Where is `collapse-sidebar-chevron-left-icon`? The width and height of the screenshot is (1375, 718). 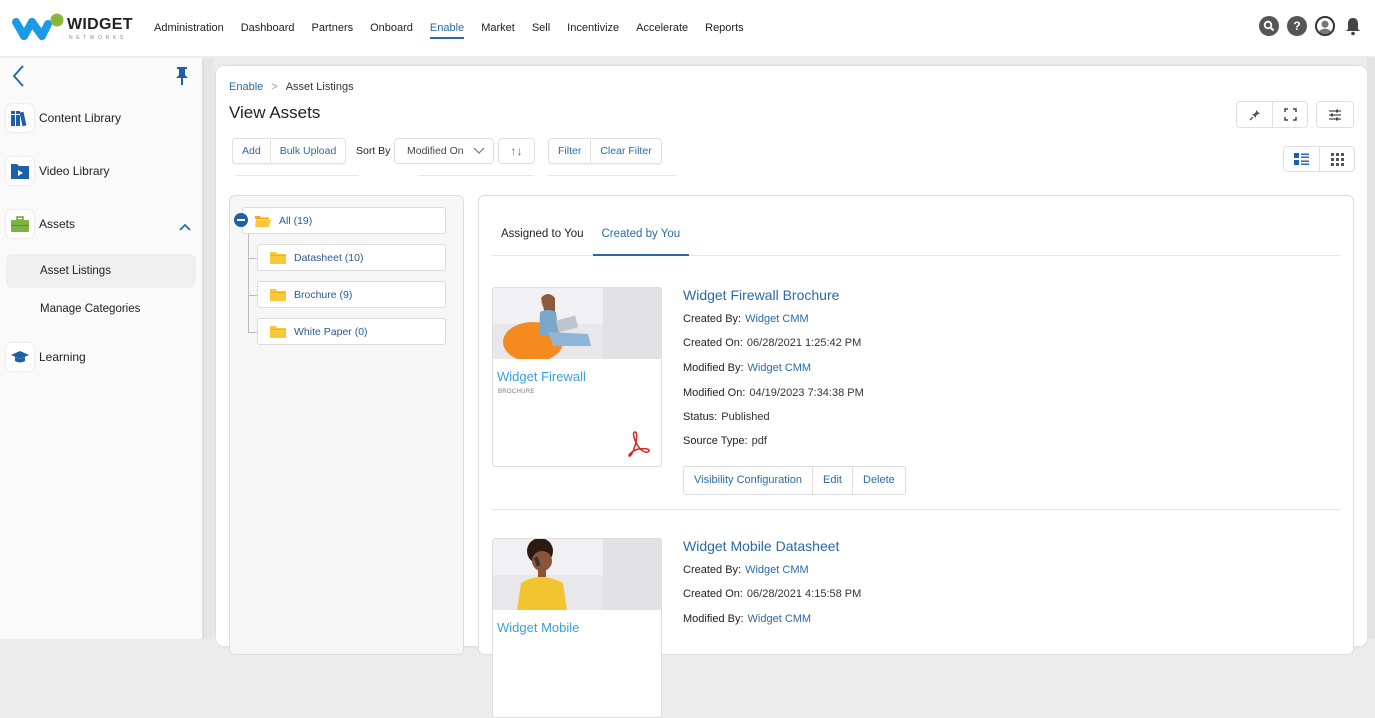 collapse-sidebar-chevron-left-icon is located at coordinates (19, 76).